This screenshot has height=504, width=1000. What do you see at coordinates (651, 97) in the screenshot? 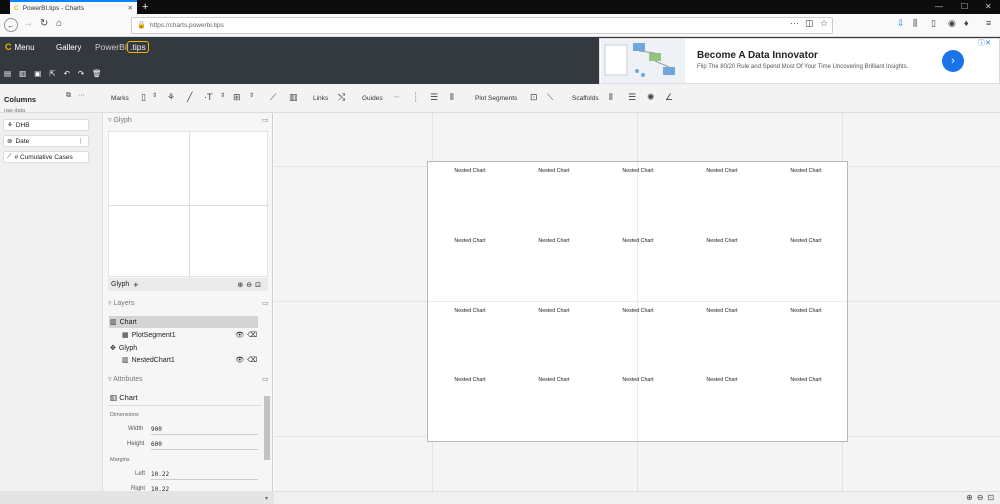
I see `scaffold-polar-icon: ✺` at bounding box center [651, 97].